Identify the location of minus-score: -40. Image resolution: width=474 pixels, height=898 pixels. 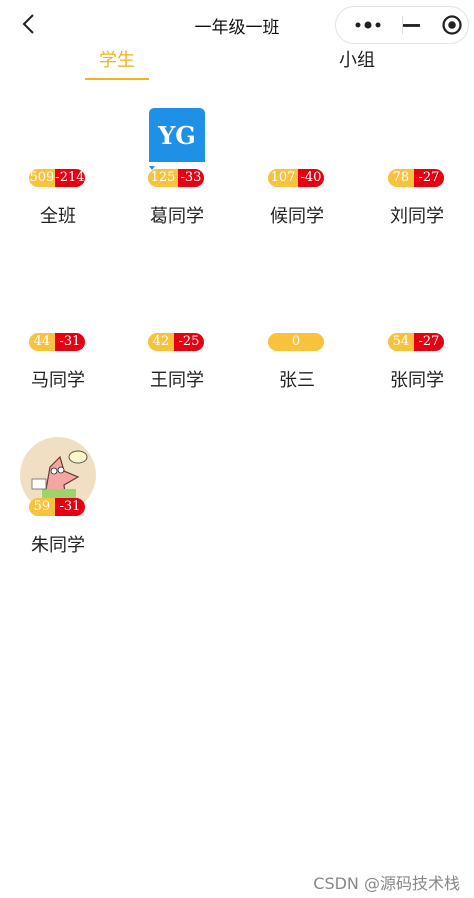
(310, 178).